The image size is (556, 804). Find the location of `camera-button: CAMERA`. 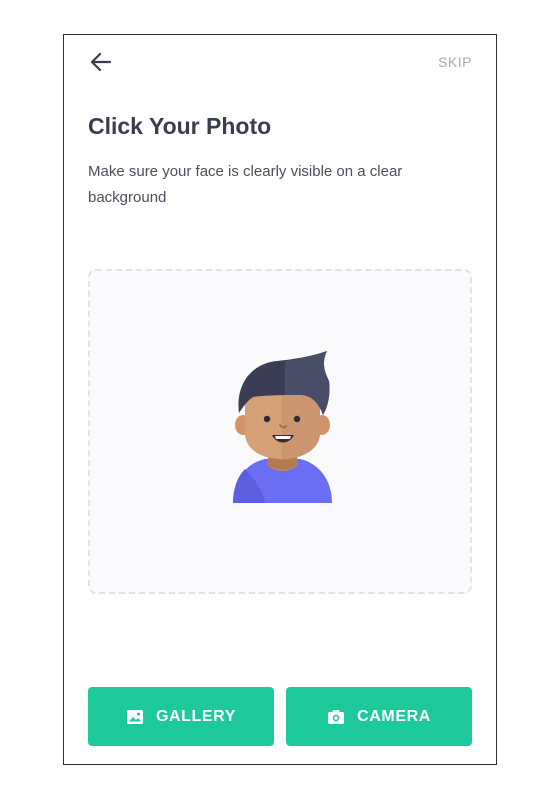

camera-button: CAMERA is located at coordinates (379, 716).